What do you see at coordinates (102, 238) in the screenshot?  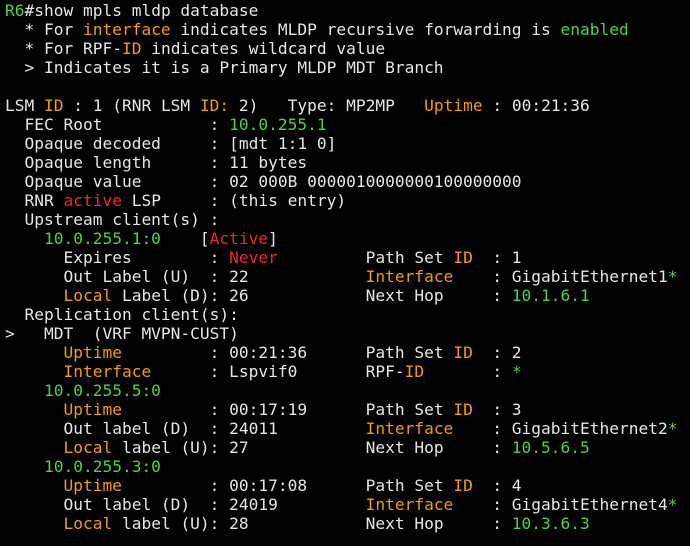 I see `terminal-text-segment: 10.0.255.1:0` at bounding box center [102, 238].